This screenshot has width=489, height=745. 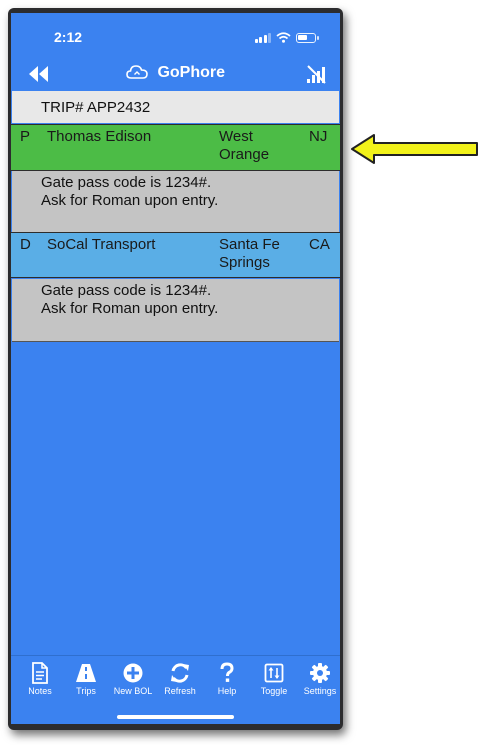 I want to click on tab-settings: Settings, so click(x=318, y=679).